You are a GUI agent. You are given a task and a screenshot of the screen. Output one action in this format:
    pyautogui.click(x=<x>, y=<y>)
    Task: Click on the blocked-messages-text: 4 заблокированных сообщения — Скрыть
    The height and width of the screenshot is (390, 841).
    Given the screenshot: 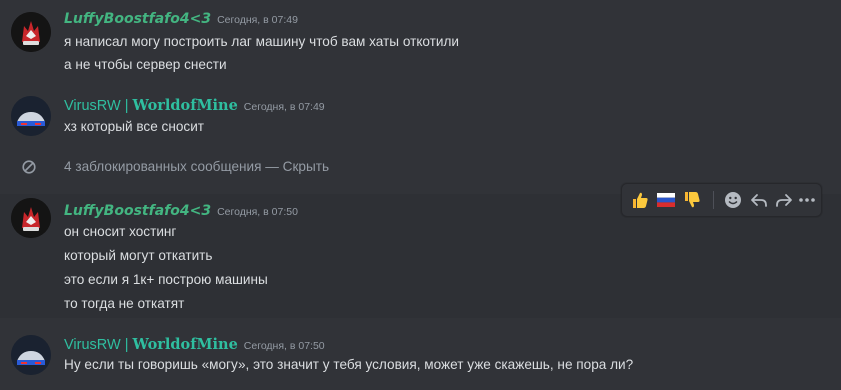 What is the action you would take?
    pyautogui.click(x=196, y=166)
    